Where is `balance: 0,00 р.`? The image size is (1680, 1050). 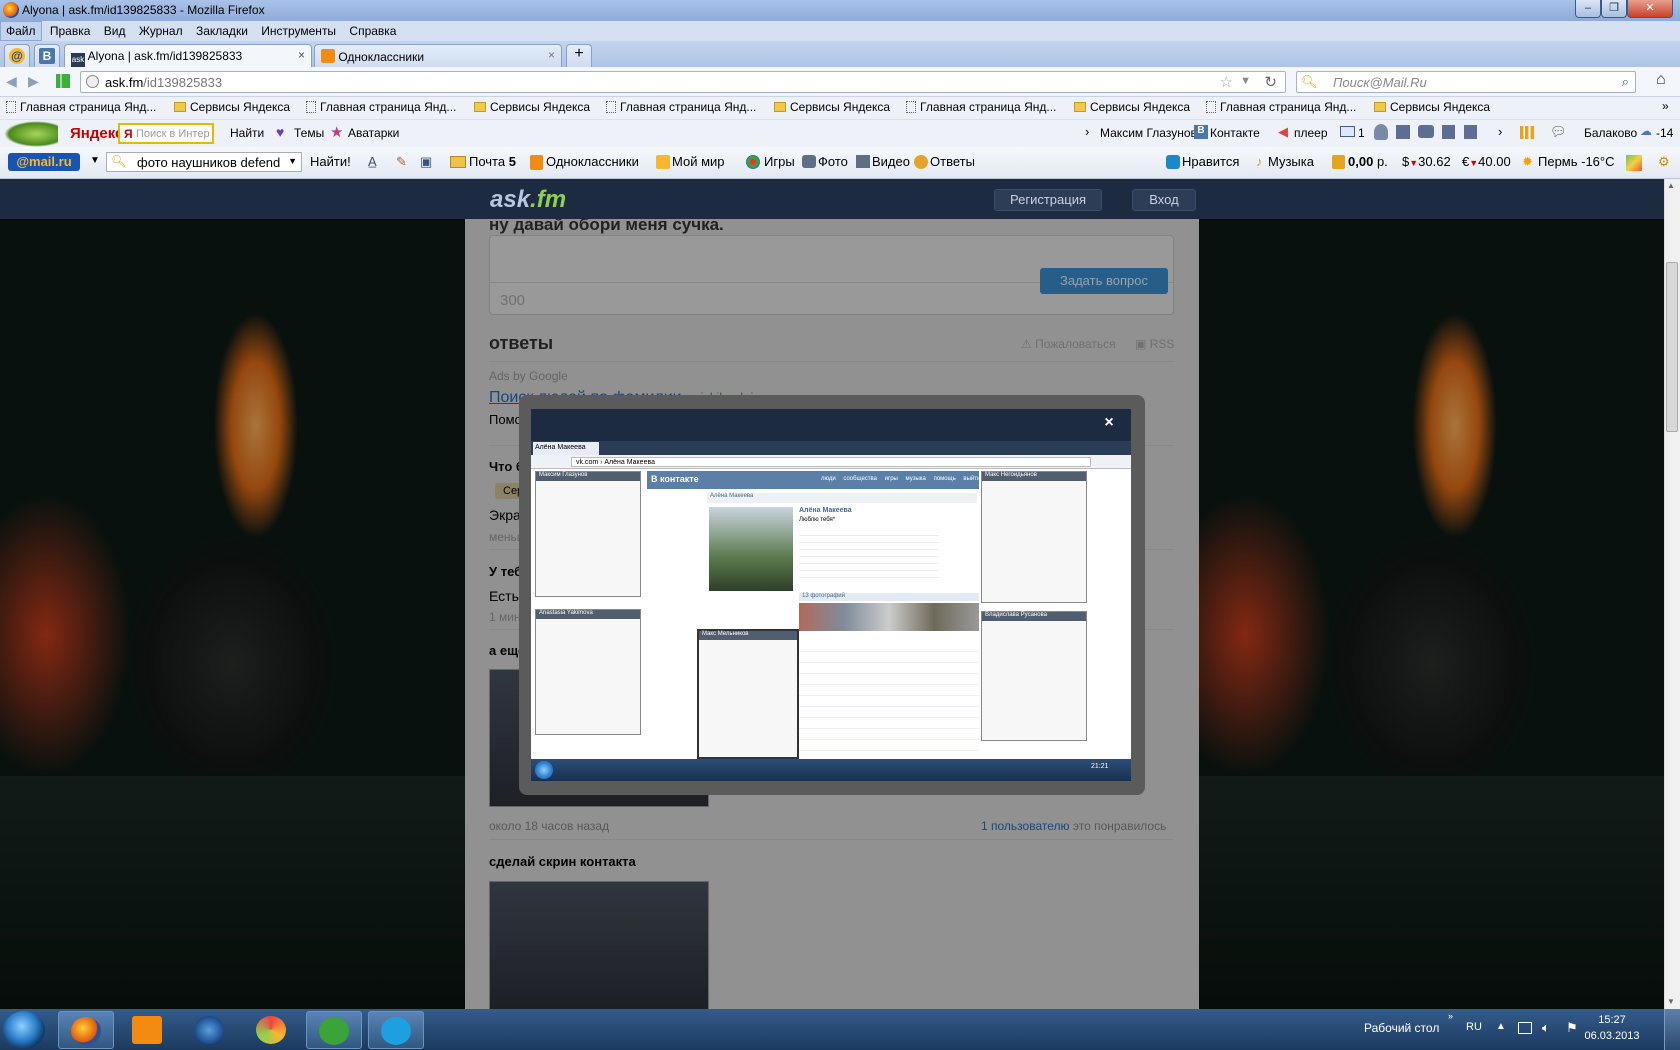
balance: 0,00 р. is located at coordinates (1368, 161).